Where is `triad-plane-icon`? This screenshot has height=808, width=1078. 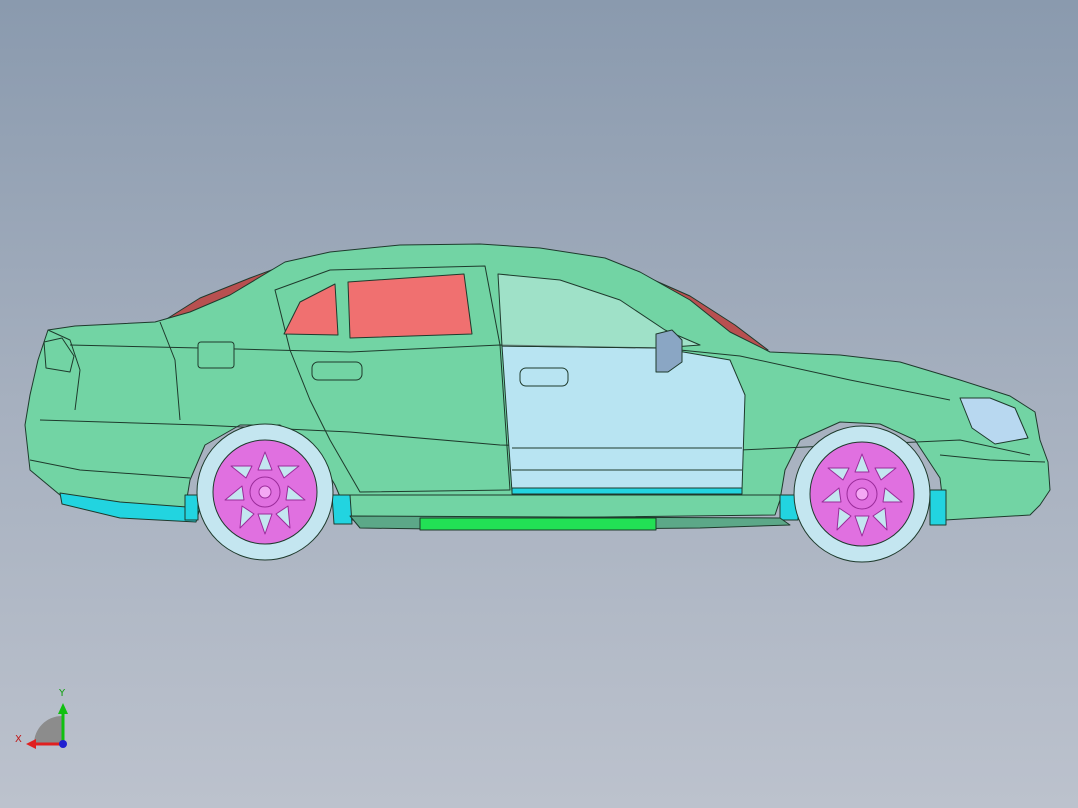
triad-plane-icon is located at coordinates (48, 730).